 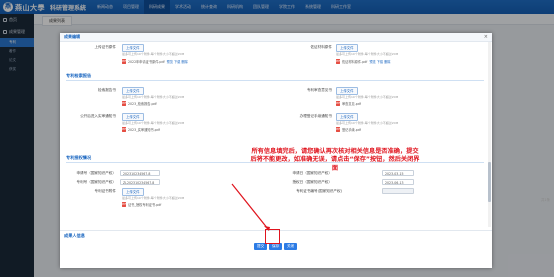 What do you see at coordinates (250, 207) in the screenshot?
I see `arrow-icon` at bounding box center [250, 207].